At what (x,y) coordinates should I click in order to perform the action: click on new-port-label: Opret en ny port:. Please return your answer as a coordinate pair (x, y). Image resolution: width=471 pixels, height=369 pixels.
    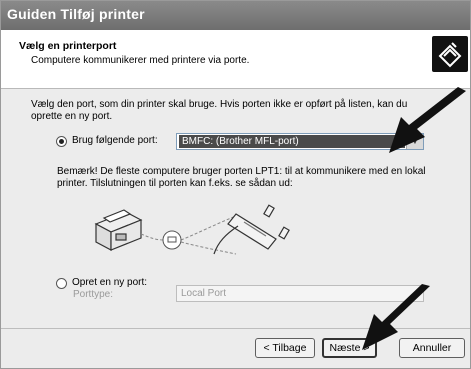
    Looking at the image, I should click on (109, 282).